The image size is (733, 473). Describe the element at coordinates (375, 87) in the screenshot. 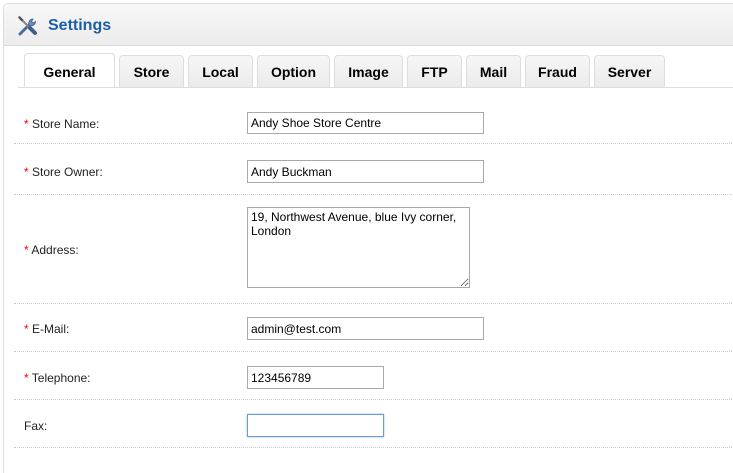

I see `tab-divider` at that location.